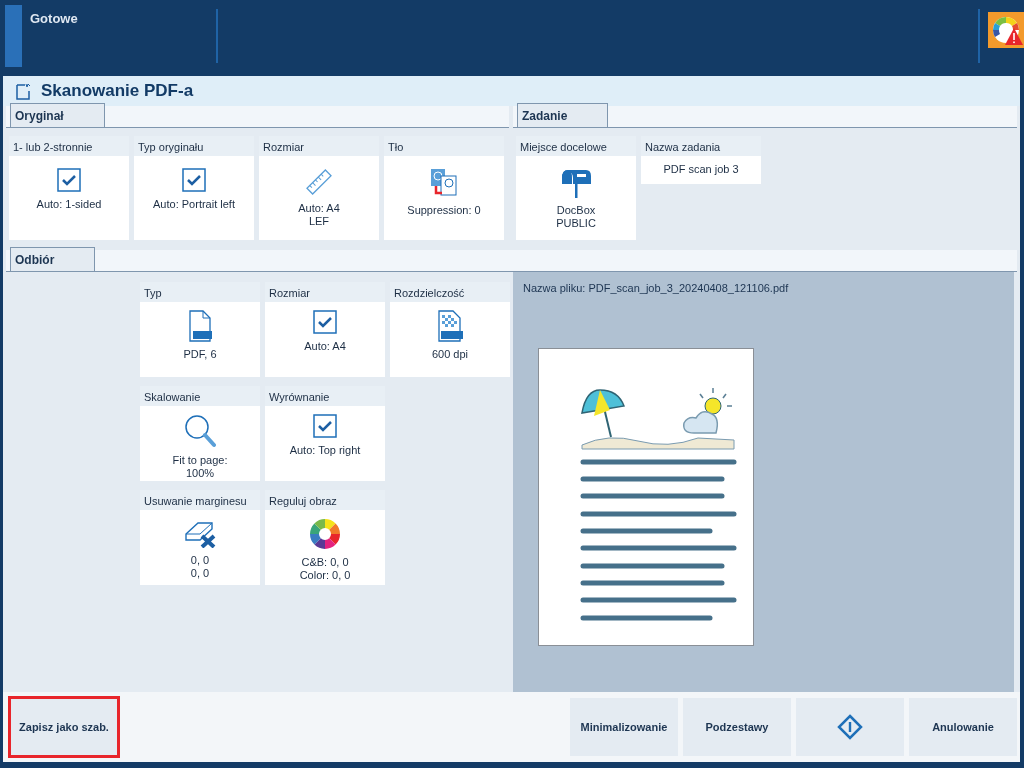 This screenshot has height=768, width=1024. What do you see at coordinates (444, 210) in the screenshot?
I see `tile-value: Suppression: 0` at bounding box center [444, 210].